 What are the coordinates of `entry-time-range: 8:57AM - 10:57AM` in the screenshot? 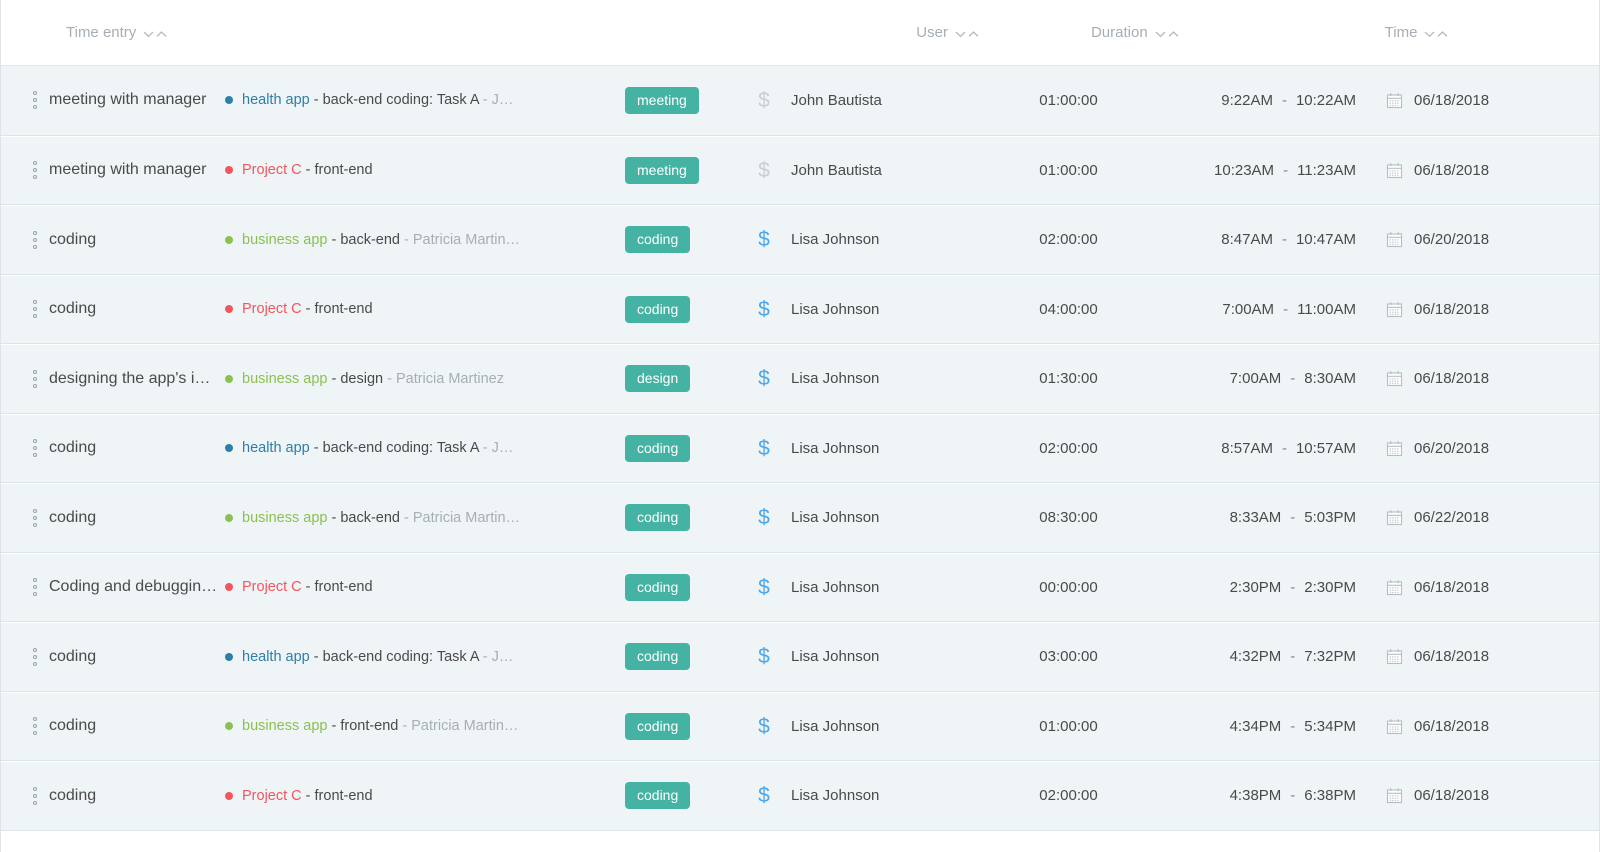 It's located at (1256, 448).